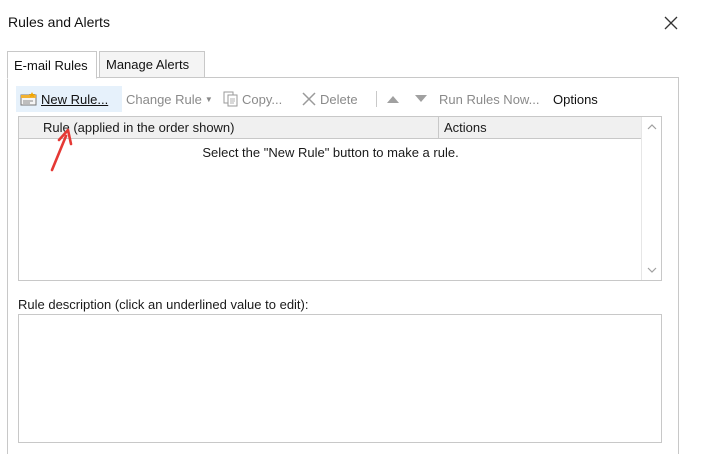  I want to click on scroll-up-button, so click(651, 127).